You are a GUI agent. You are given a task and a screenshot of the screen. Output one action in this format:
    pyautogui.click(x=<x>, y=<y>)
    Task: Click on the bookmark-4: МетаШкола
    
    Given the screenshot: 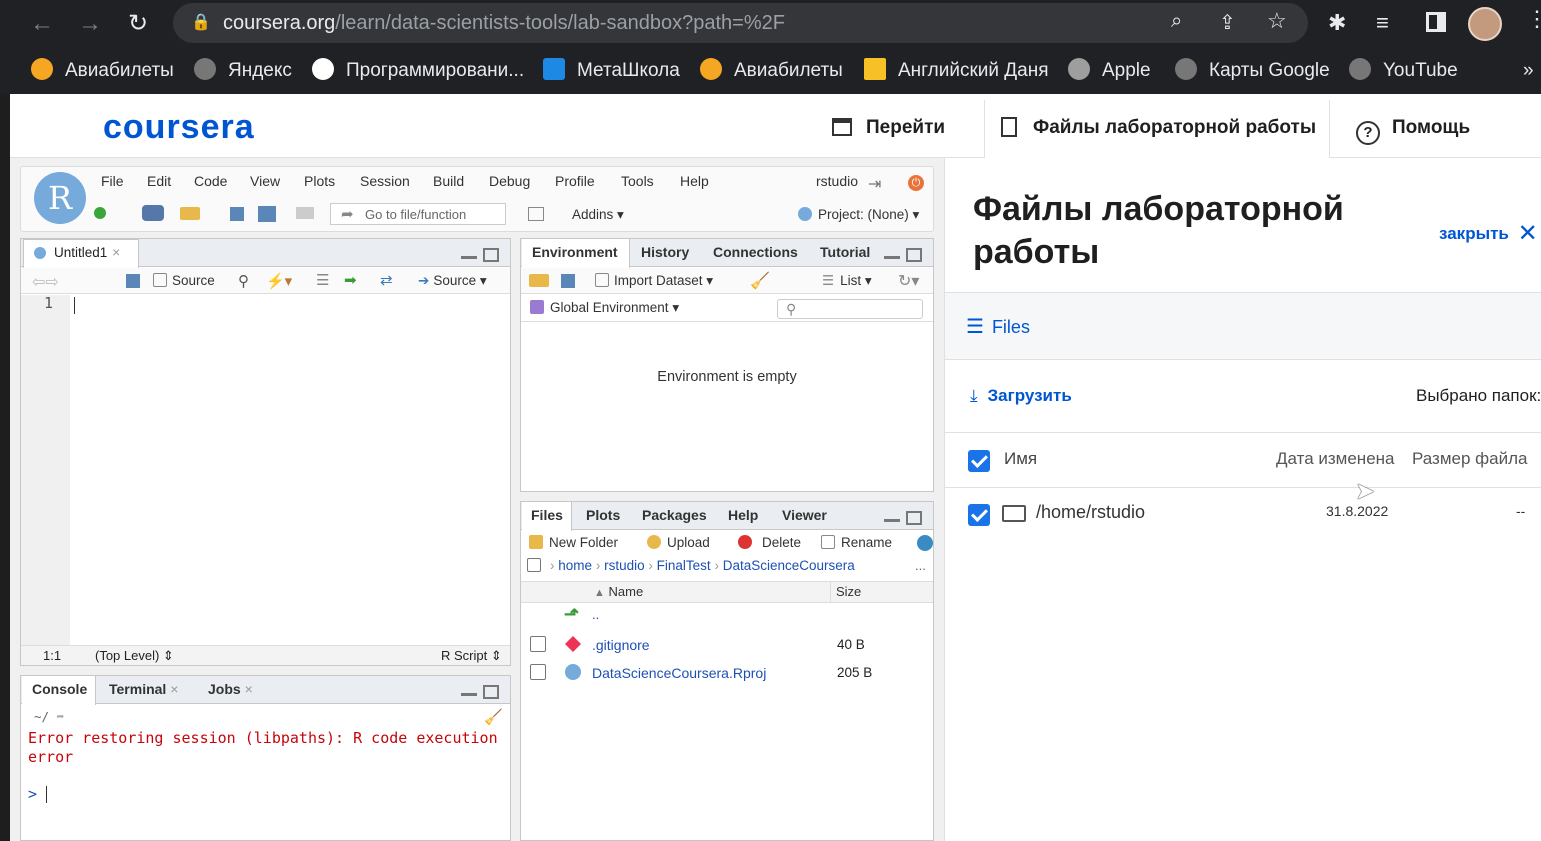 What is the action you would take?
    pyautogui.click(x=611, y=71)
    